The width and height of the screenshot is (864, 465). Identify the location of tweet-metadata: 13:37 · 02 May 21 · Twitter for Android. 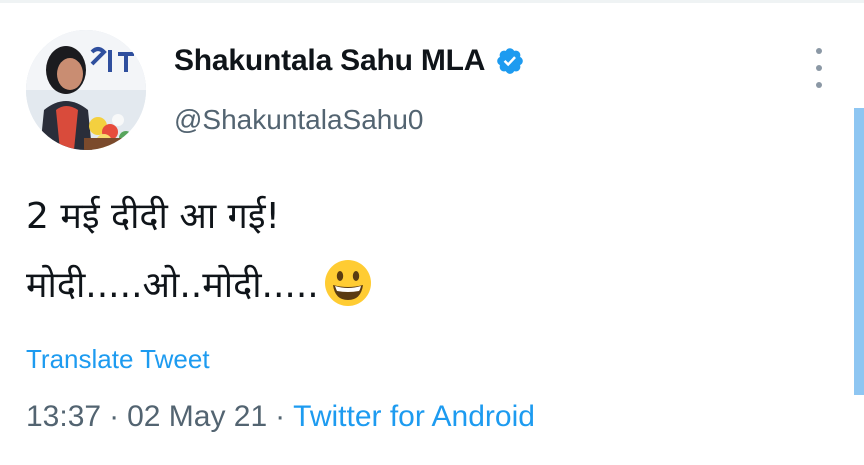
(280, 417).